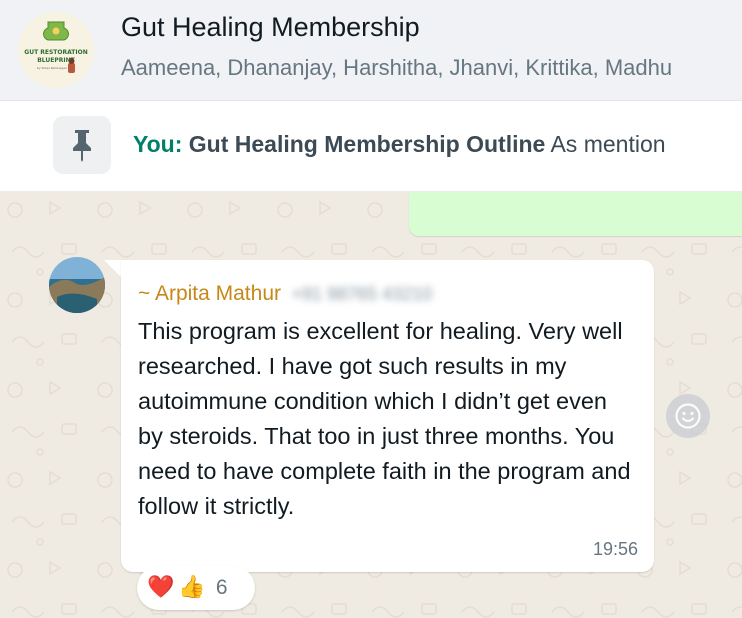  I want to click on pin-icon, so click(82, 146).